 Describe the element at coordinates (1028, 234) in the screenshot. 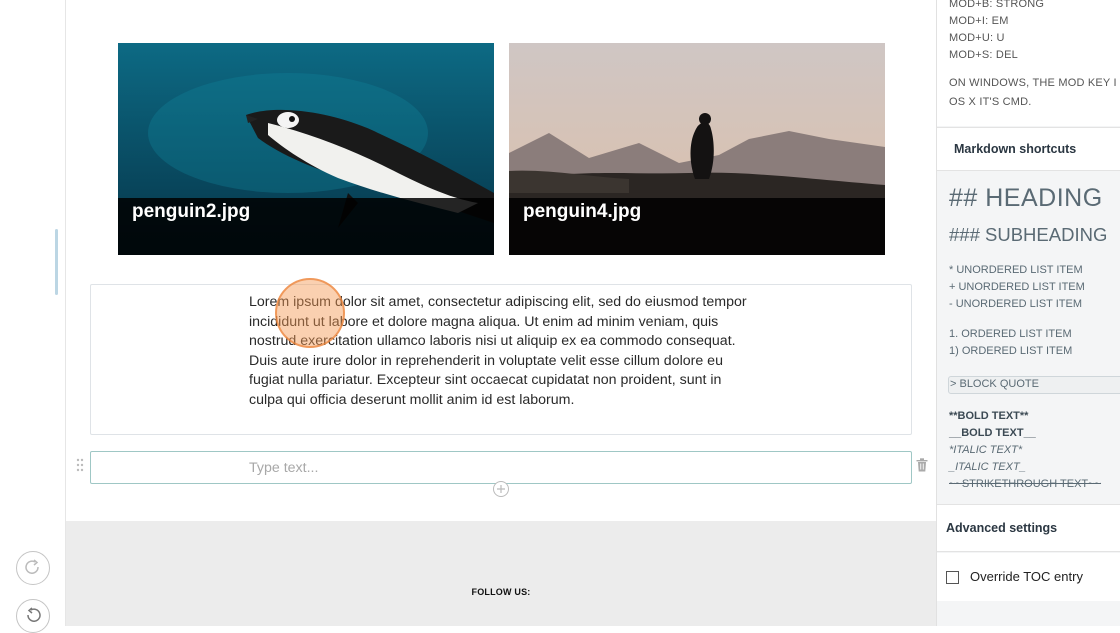

I see `md-subheading-example: ### SUBHEADING` at that location.